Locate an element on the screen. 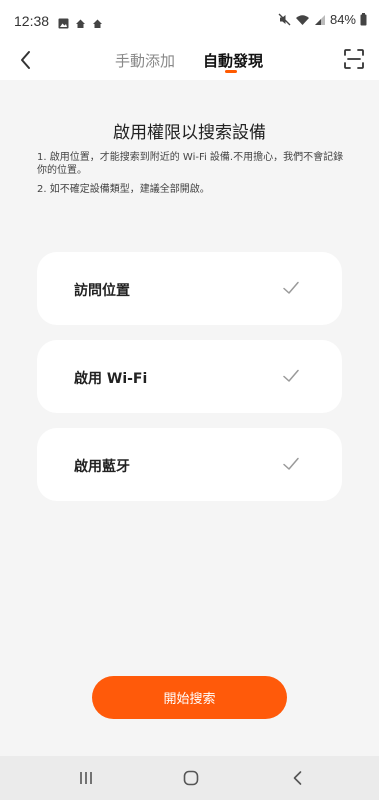 The width and height of the screenshot is (379, 800). mute-icon is located at coordinates (284, 19).